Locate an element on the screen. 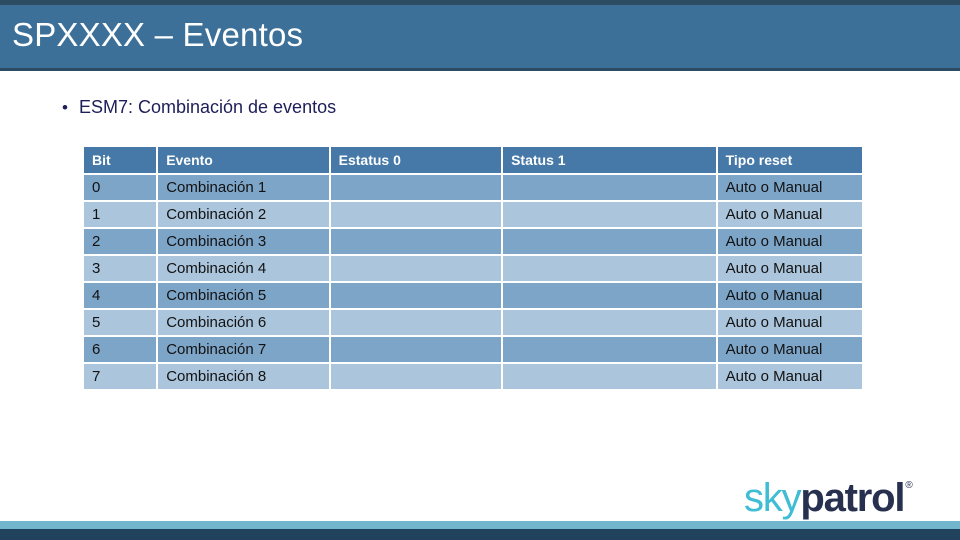  table-header-row: Bit Evento Estatus 0 Status 1 Tipo reset is located at coordinates (473, 160).